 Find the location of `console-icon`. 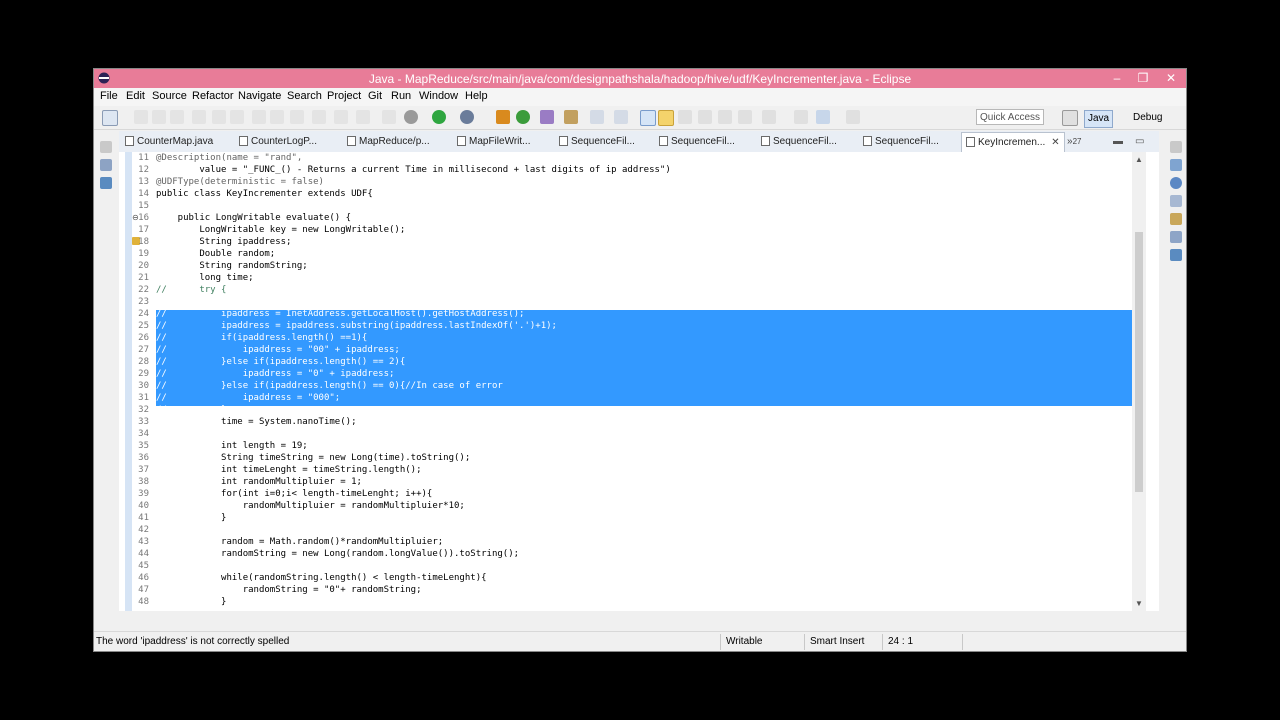

console-icon is located at coordinates (1176, 255).